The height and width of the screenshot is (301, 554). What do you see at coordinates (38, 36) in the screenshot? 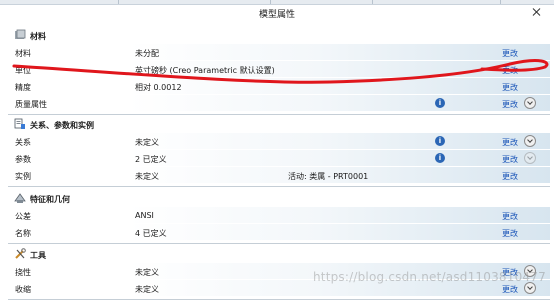
I see `section-title: 材料` at bounding box center [38, 36].